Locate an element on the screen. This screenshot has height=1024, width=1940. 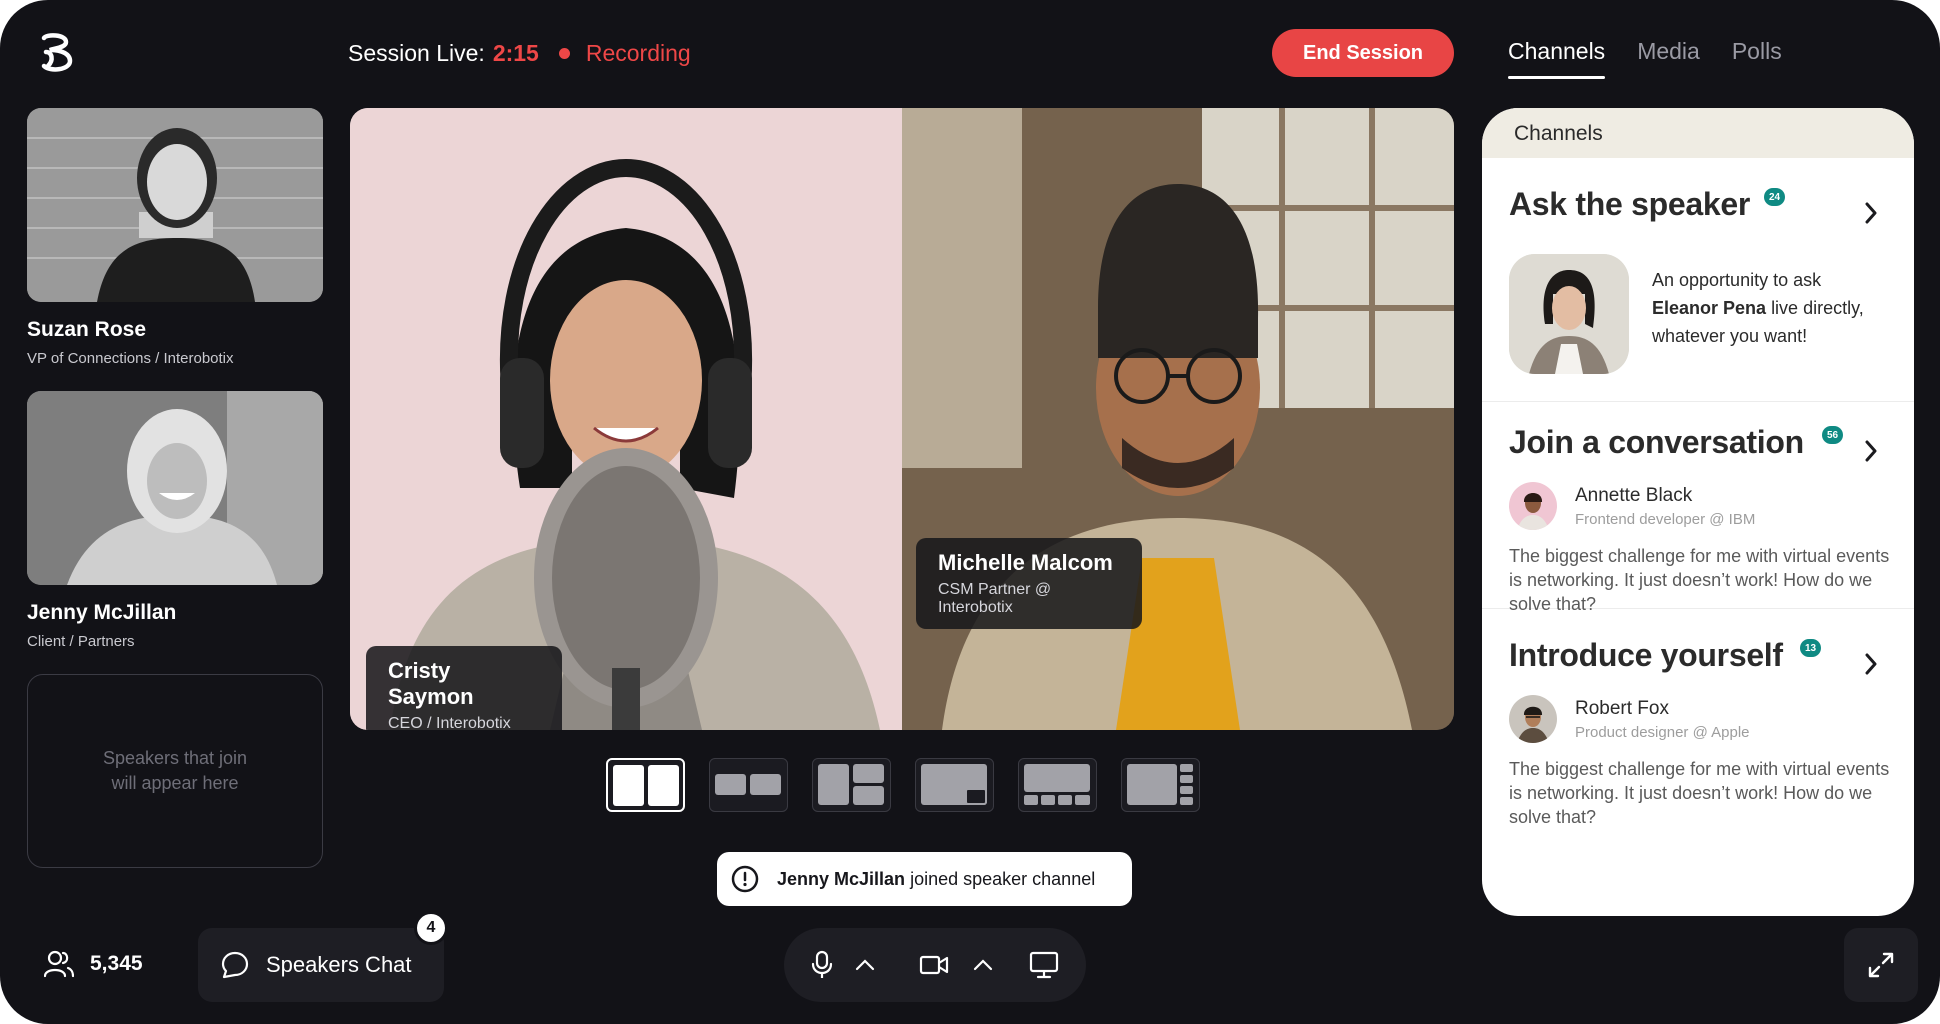
join-notification: Jenny McJillan joined speaker channel is located at coordinates (924, 879).